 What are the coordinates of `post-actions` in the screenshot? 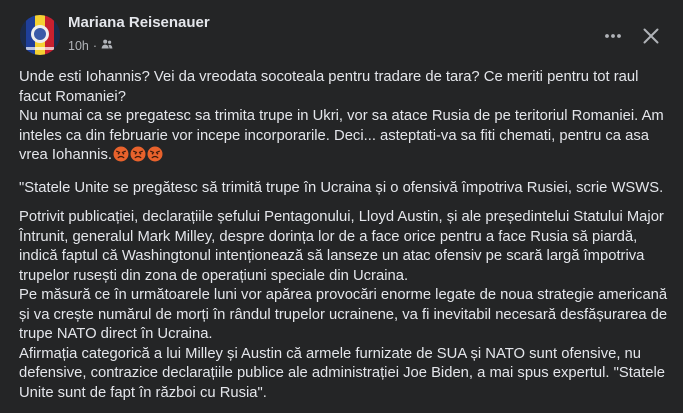 It's located at (632, 36).